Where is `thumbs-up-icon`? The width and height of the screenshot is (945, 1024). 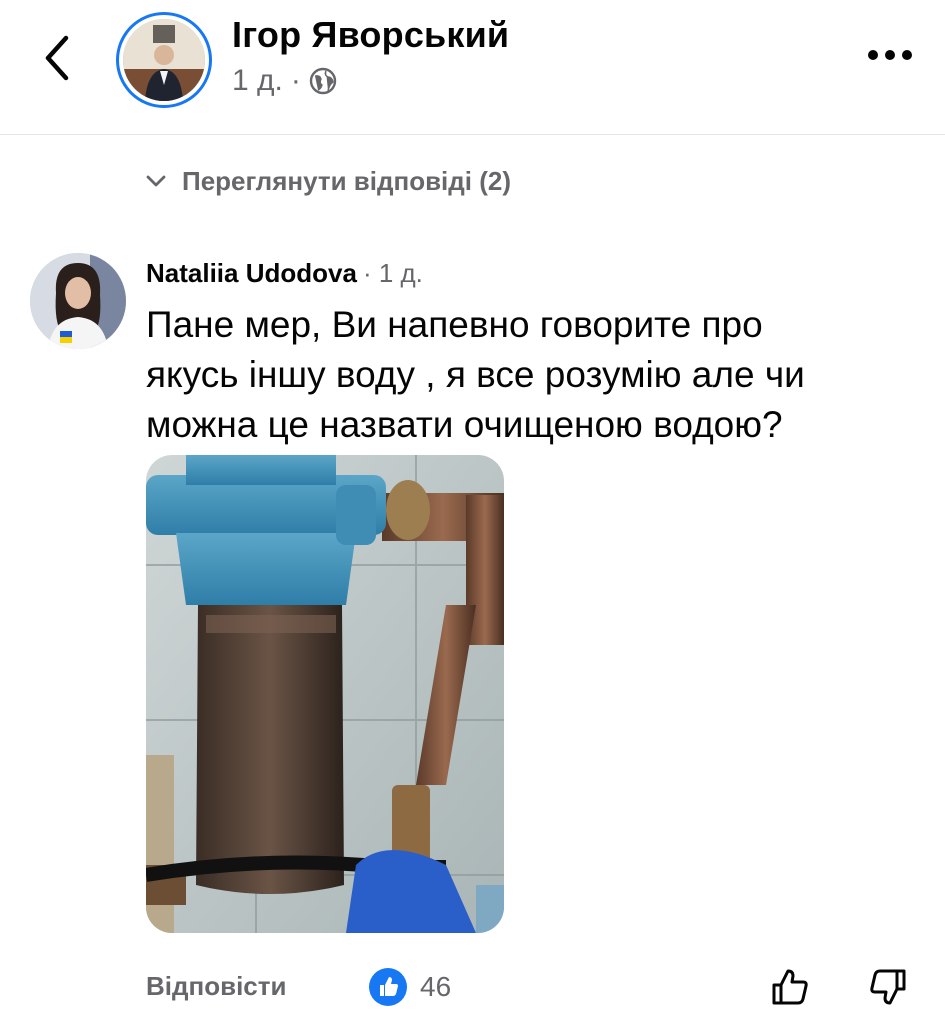
thumbs-up-icon is located at coordinates (388, 987).